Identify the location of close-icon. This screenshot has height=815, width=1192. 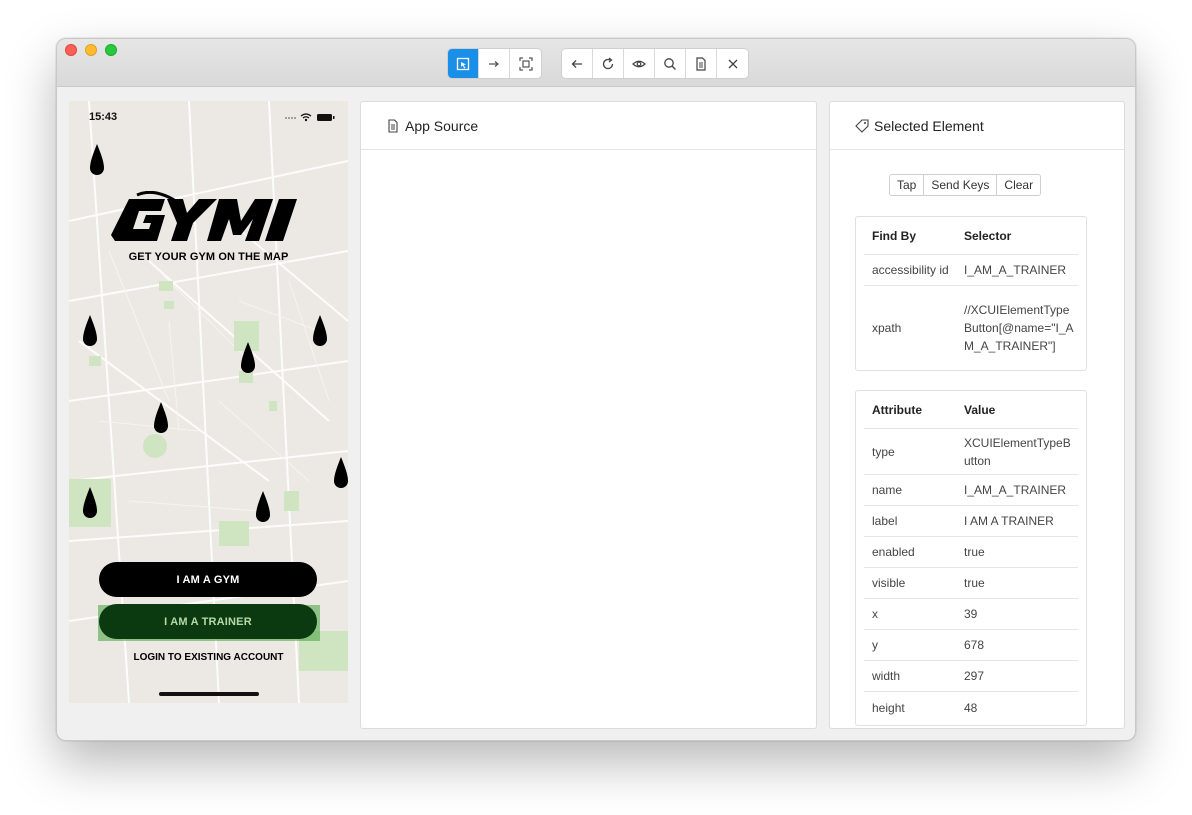
(732, 63).